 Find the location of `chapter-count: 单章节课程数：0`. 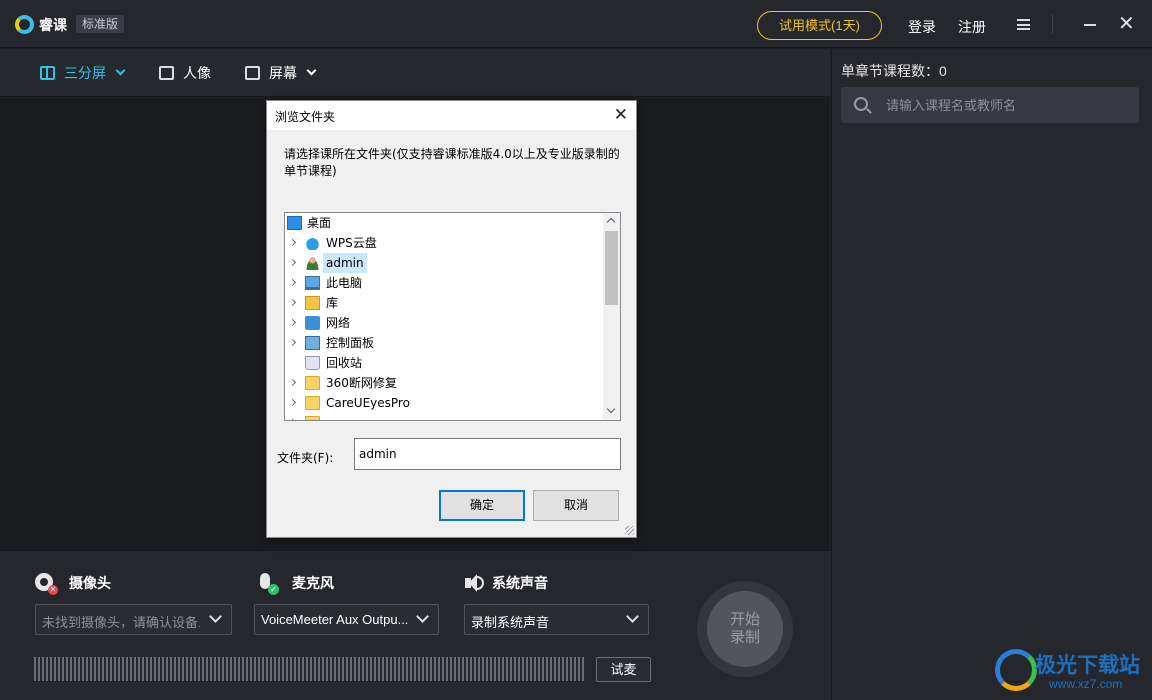

chapter-count: 单章节课程数：0 is located at coordinates (894, 71).